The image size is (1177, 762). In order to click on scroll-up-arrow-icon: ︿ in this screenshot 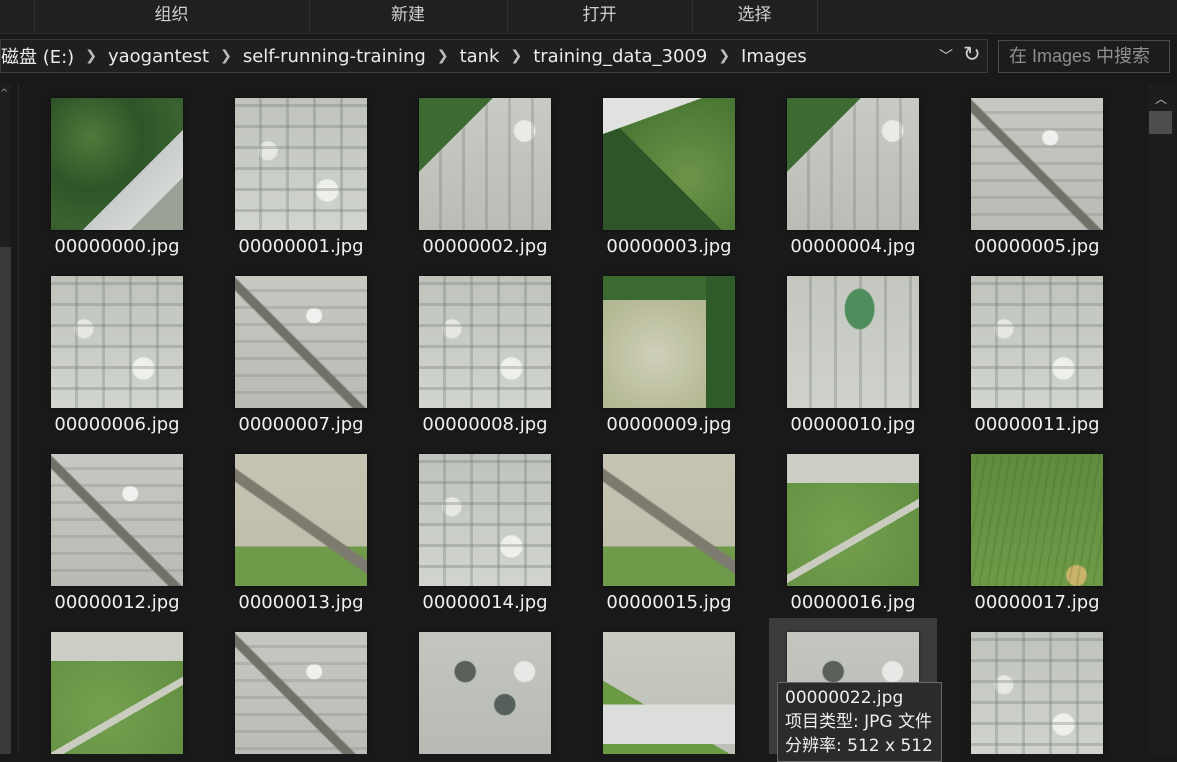, I will do `click(1161, 98)`.